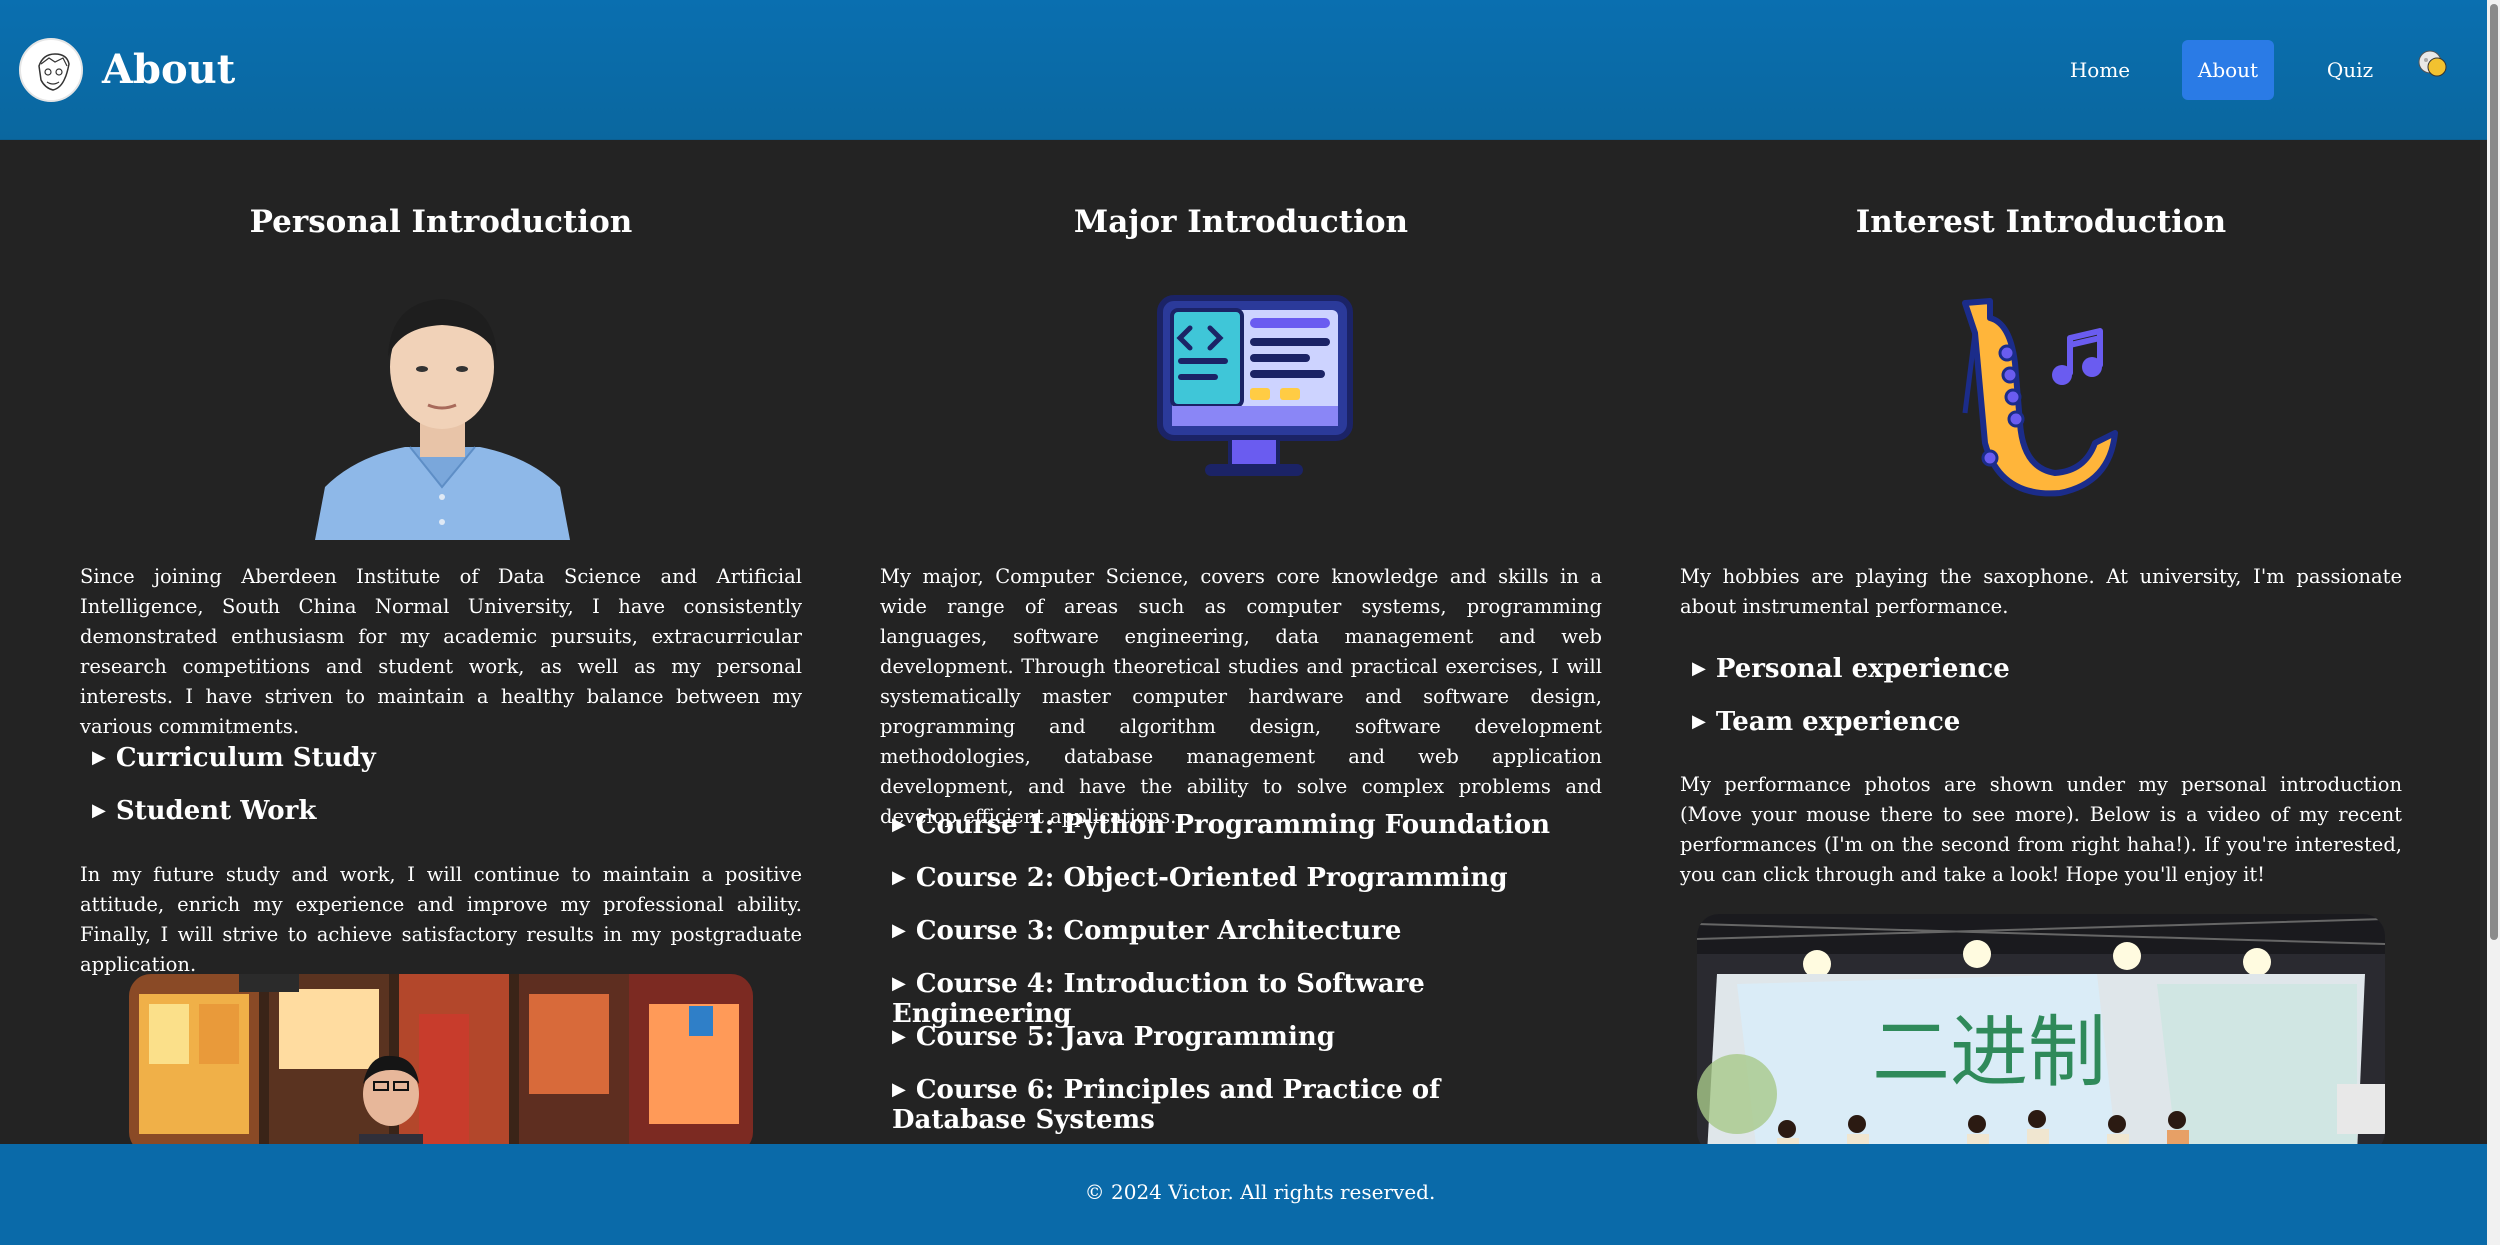  What do you see at coordinates (441, 1064) in the screenshot?
I see `performance-photo-street` at bounding box center [441, 1064].